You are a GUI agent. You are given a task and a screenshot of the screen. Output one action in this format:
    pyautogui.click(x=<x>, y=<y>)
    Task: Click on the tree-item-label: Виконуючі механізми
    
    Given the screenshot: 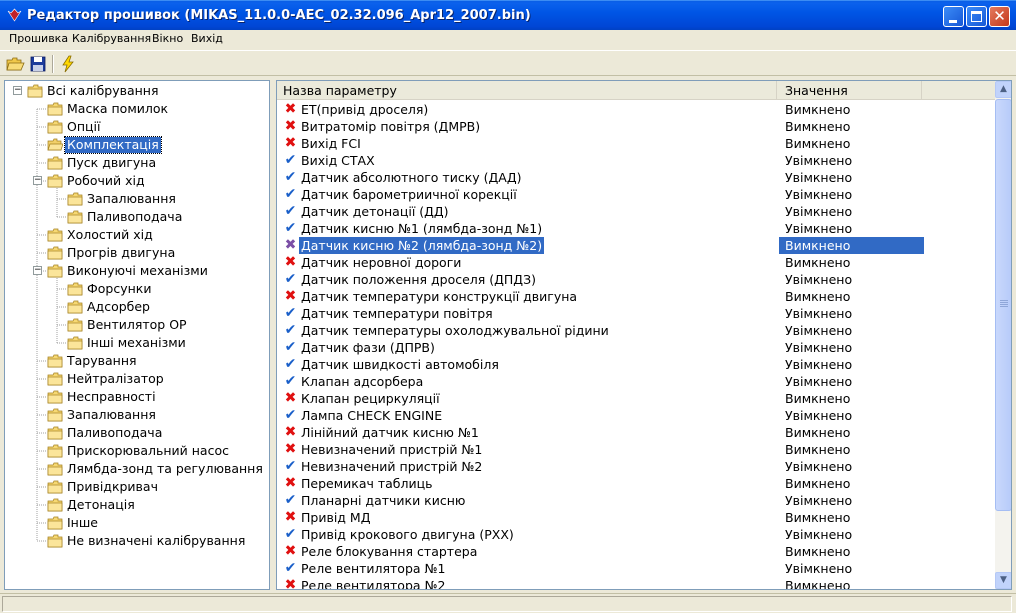 What is the action you would take?
    pyautogui.click(x=137, y=270)
    